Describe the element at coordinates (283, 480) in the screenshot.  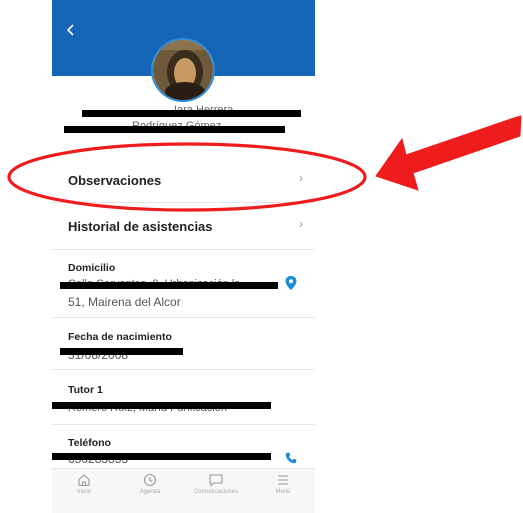
I see `menu-icon` at that location.